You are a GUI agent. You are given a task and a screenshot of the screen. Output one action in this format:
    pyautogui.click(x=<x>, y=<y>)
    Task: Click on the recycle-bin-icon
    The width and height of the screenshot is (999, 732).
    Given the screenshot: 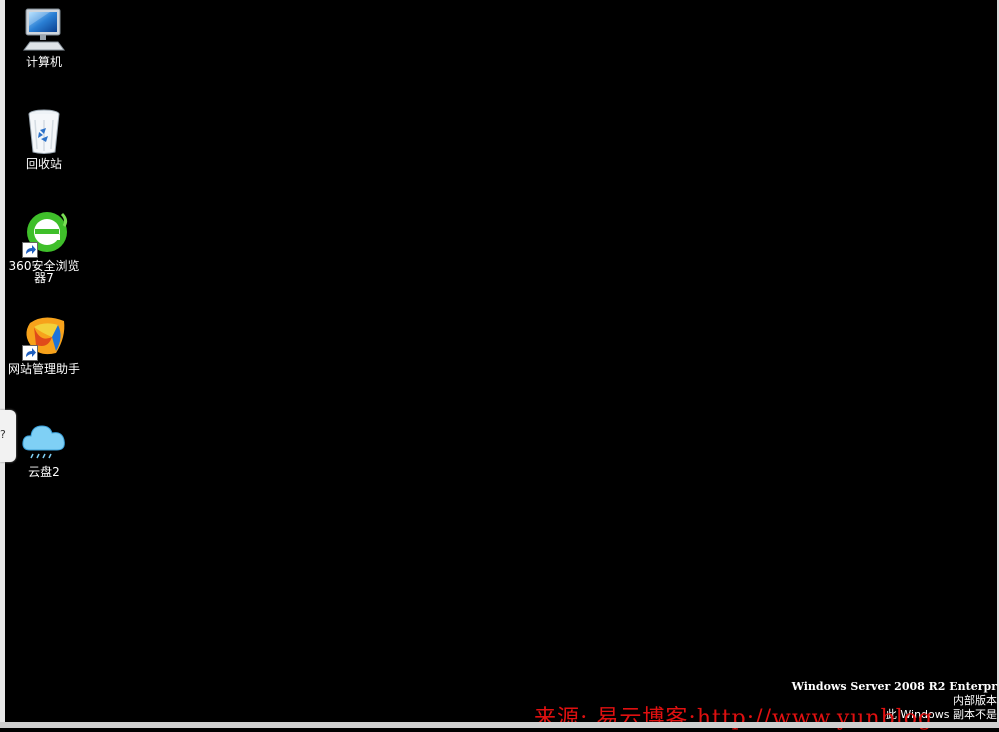 What is the action you would take?
    pyautogui.click(x=44, y=132)
    